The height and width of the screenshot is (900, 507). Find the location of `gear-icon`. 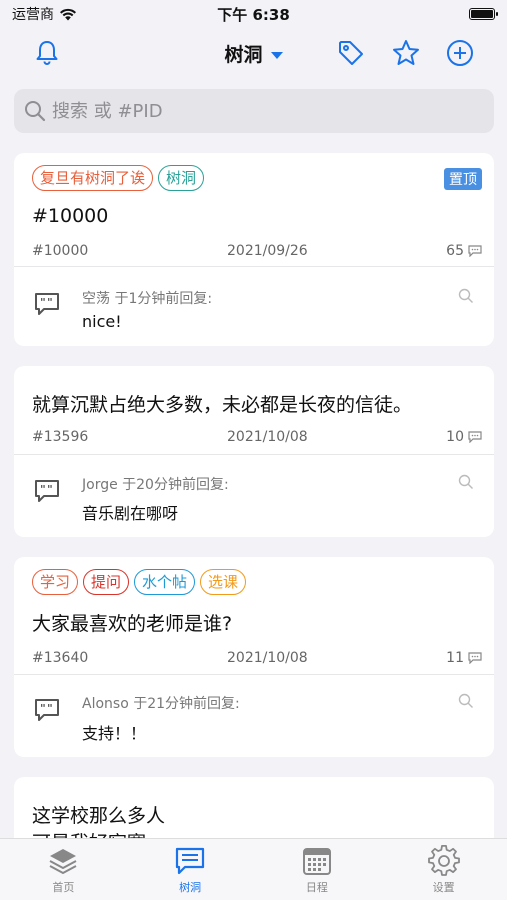

gear-icon is located at coordinates (443, 860).